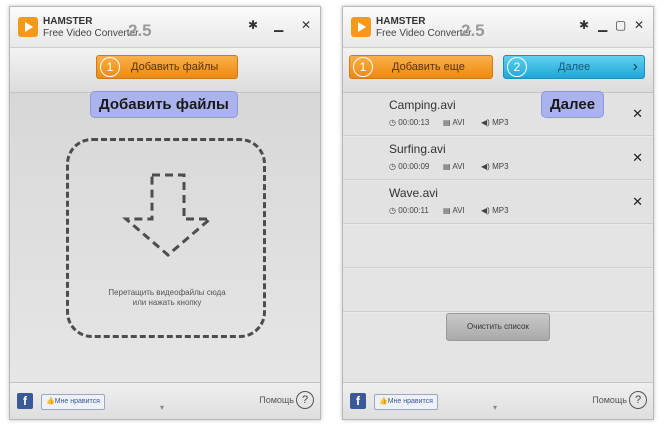 This screenshot has height=426, width=664. Describe the element at coordinates (417, 149) in the screenshot. I see `file-name: Surfing.avi` at that location.